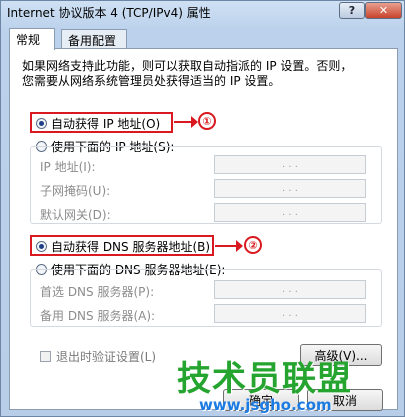 The image size is (405, 417). I want to click on preferred-dns-value: . . ., so click(290, 289).